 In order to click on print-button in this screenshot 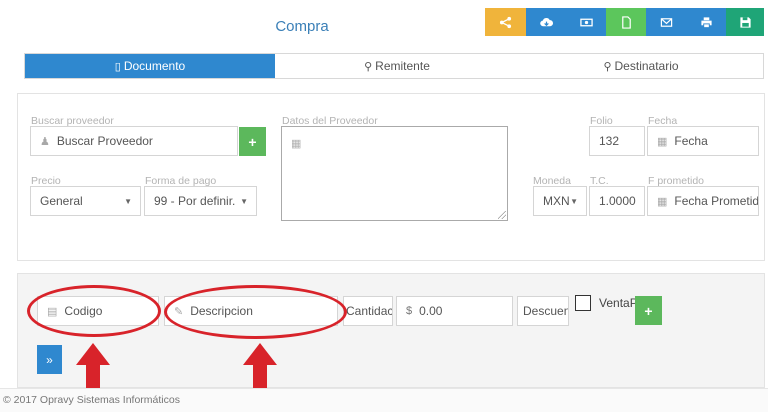, I will do `click(706, 22)`.